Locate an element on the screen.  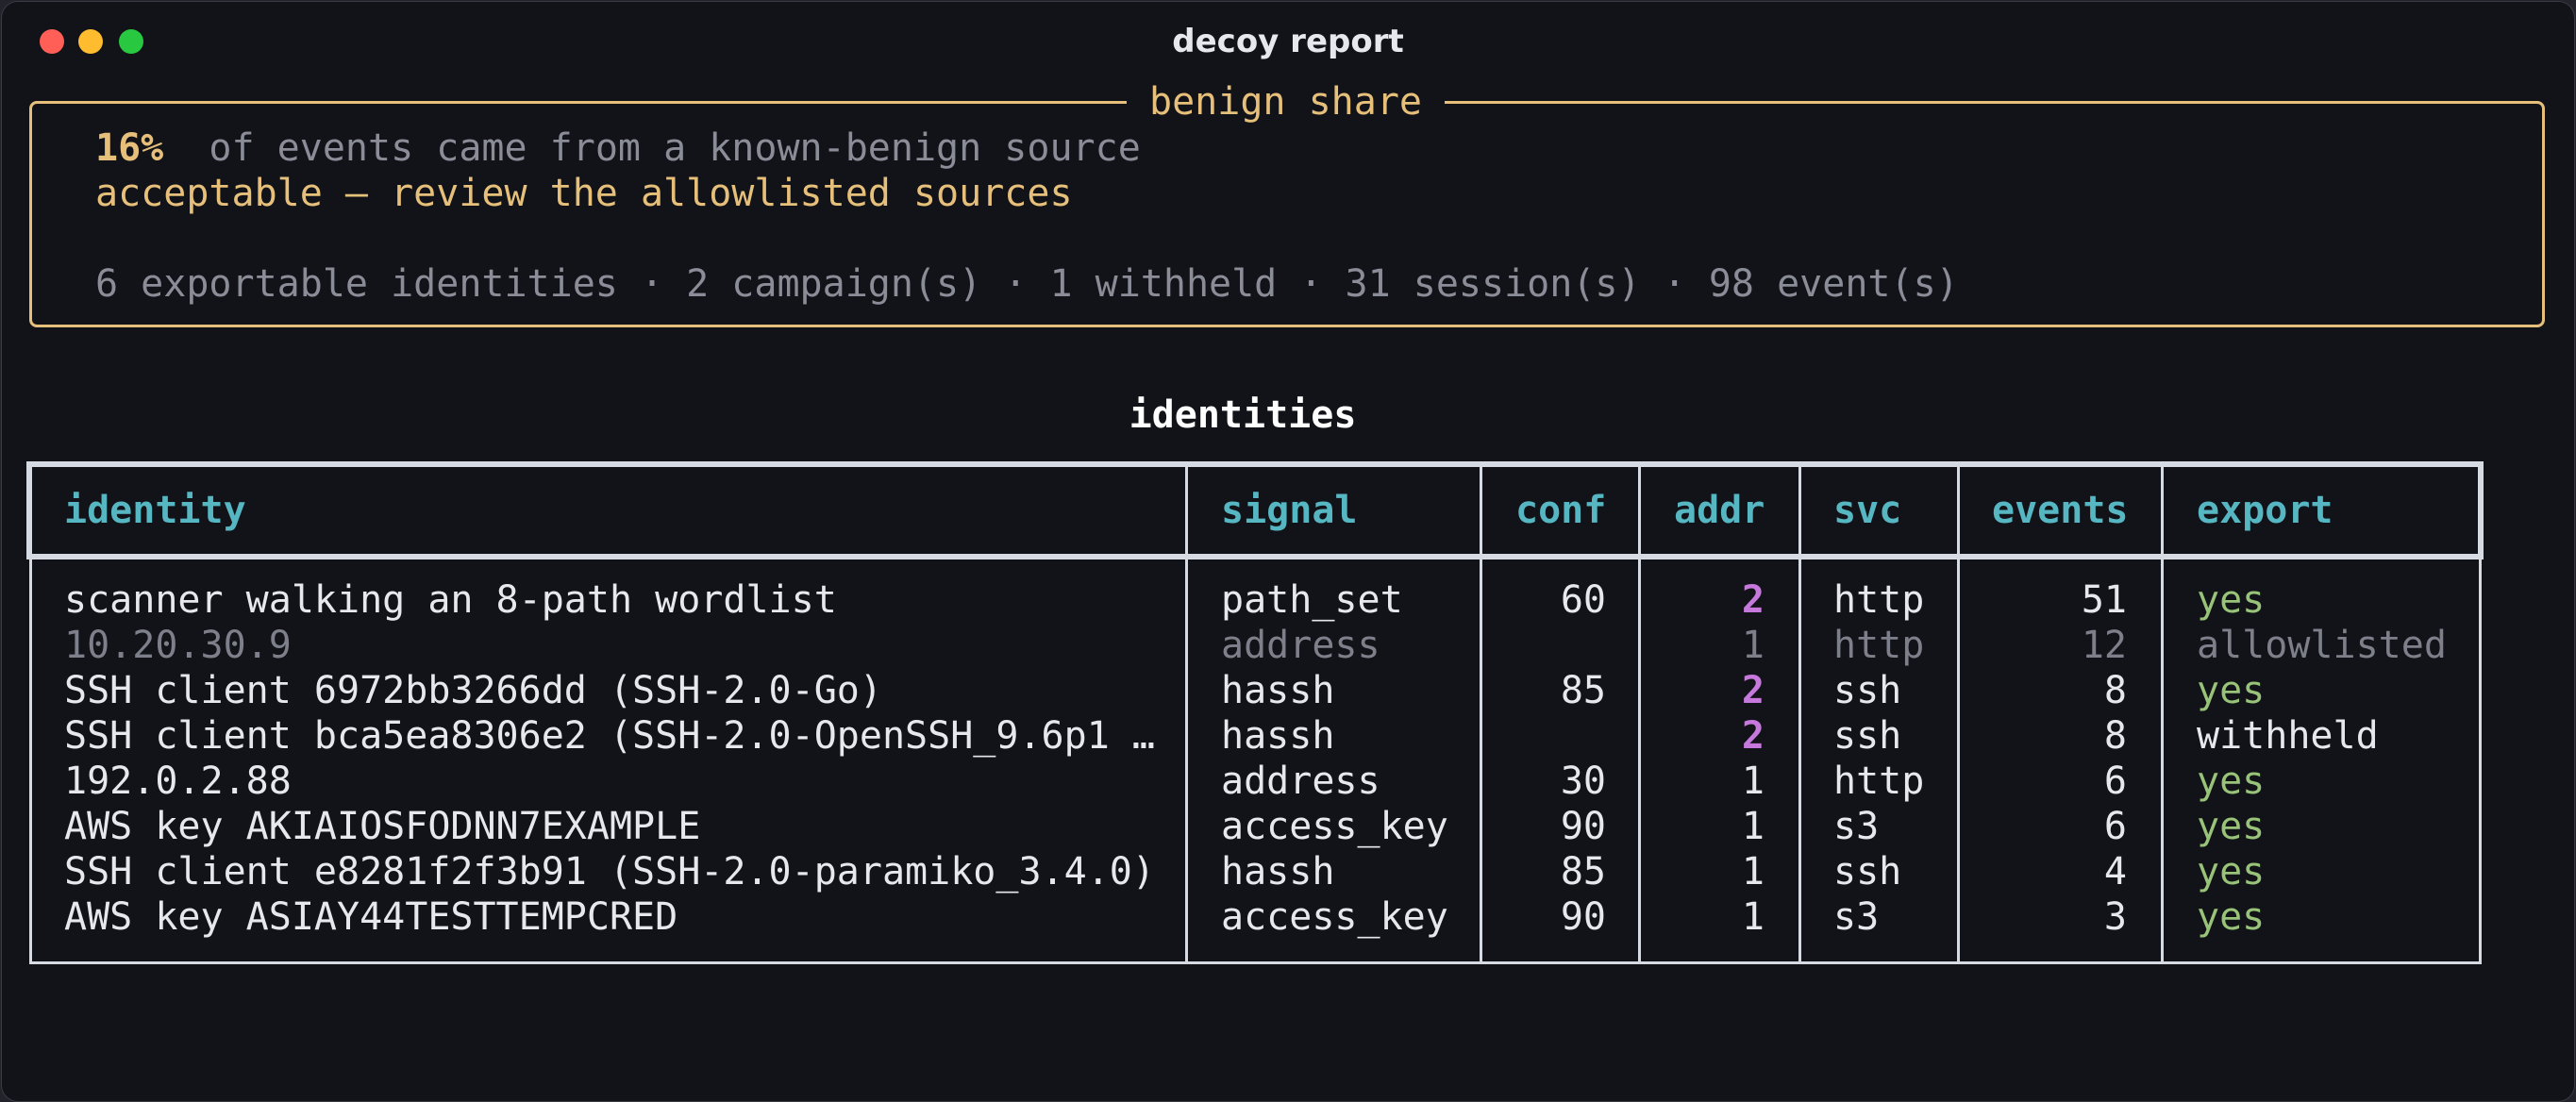
table-title: identities is located at coordinates (1243, 415).